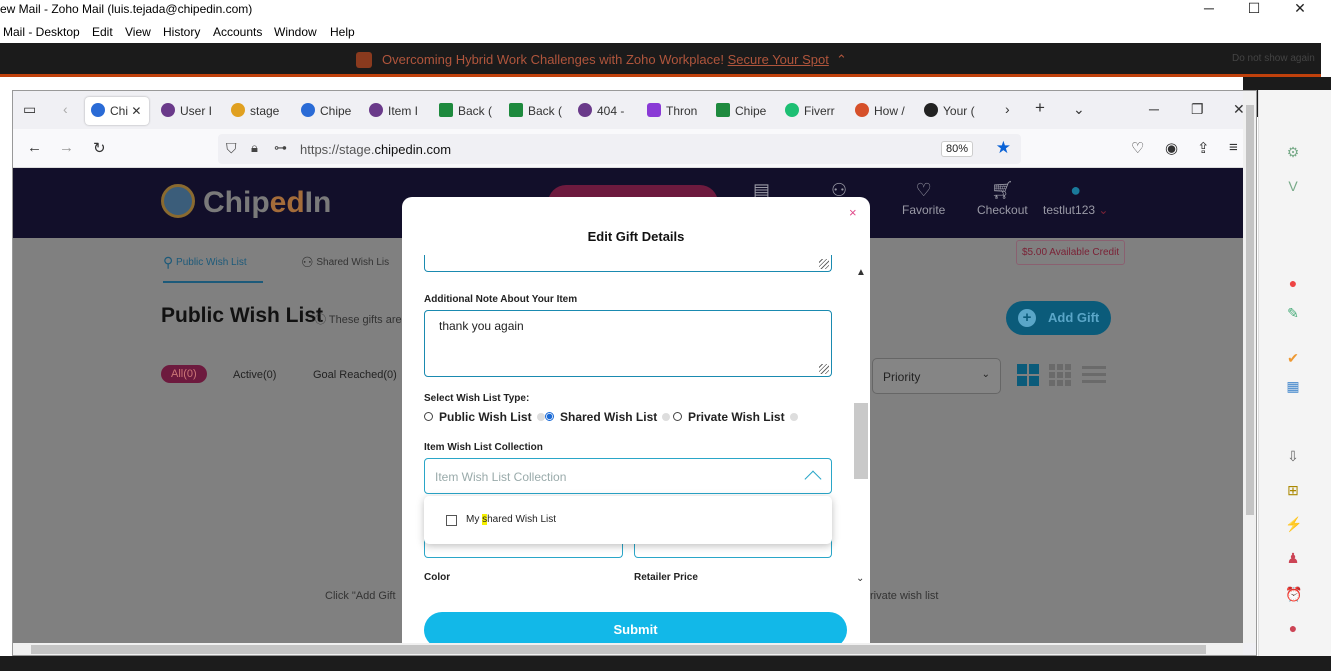 The height and width of the screenshot is (671, 1331). I want to click on pocket-icon: ♡, so click(1137, 148).